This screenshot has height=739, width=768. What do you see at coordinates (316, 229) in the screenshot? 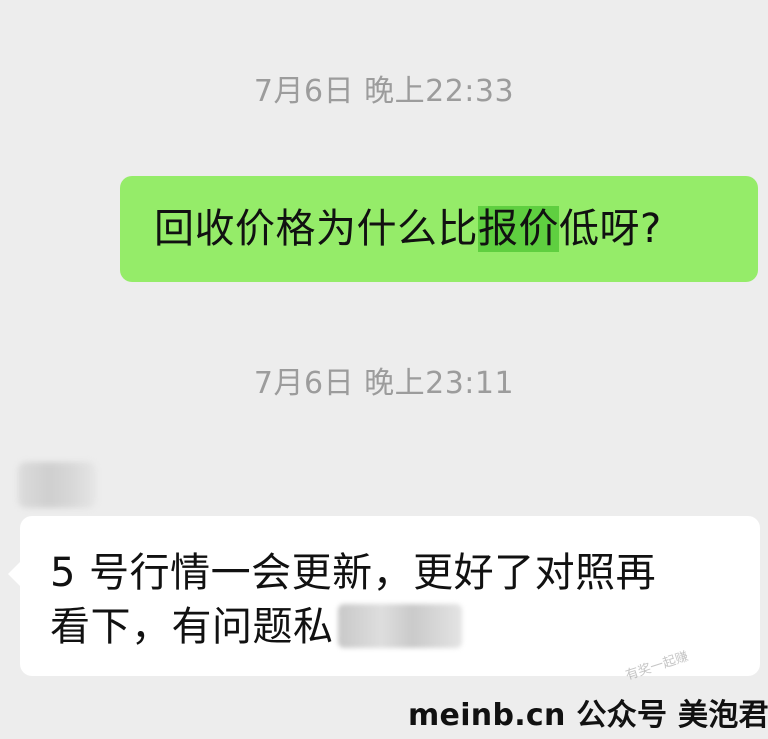
I see `sent-text-part: 回收价格为什么比` at bounding box center [316, 229].